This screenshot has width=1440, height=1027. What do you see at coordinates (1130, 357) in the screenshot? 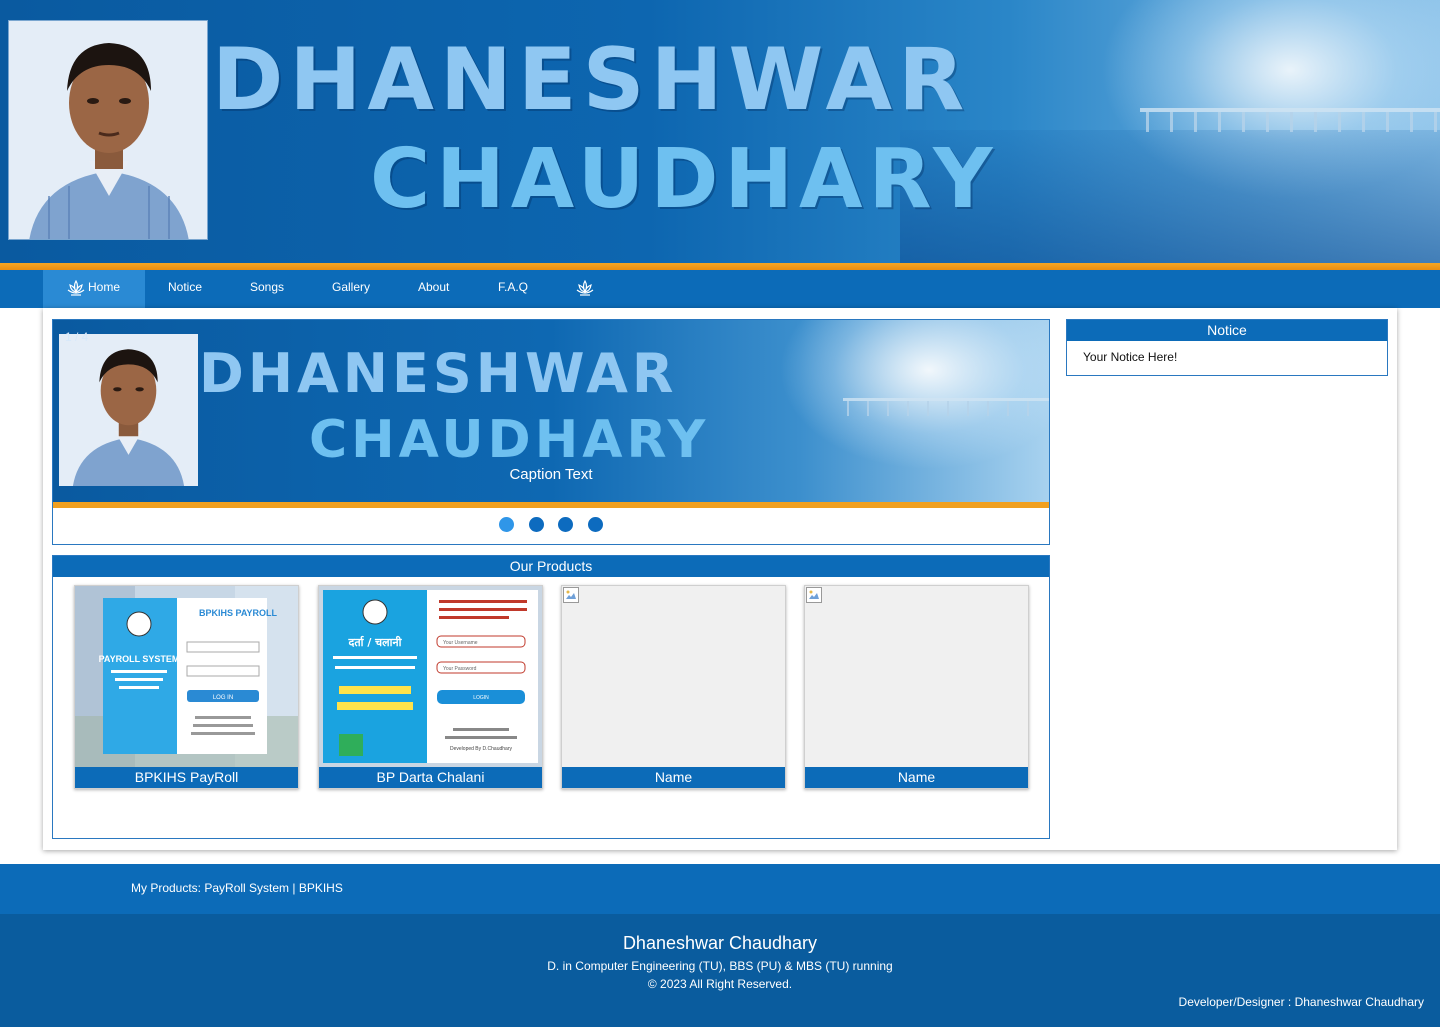
I see `notice-text: Your Notice Here!` at bounding box center [1130, 357].